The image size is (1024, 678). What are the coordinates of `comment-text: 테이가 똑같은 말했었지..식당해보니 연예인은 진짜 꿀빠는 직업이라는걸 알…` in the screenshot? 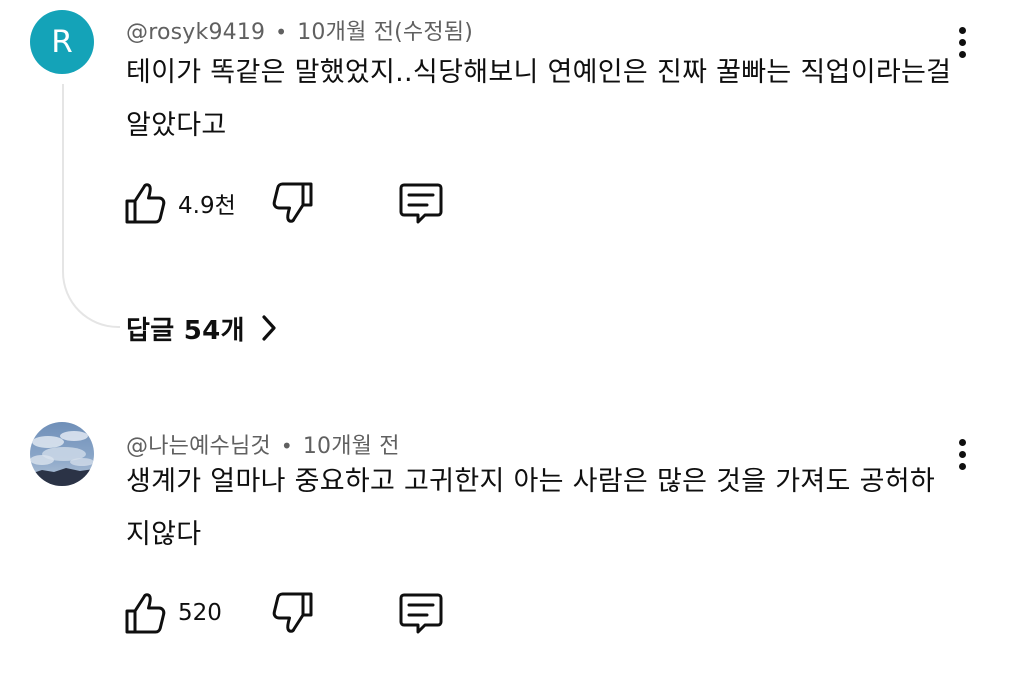 It's located at (539, 99).